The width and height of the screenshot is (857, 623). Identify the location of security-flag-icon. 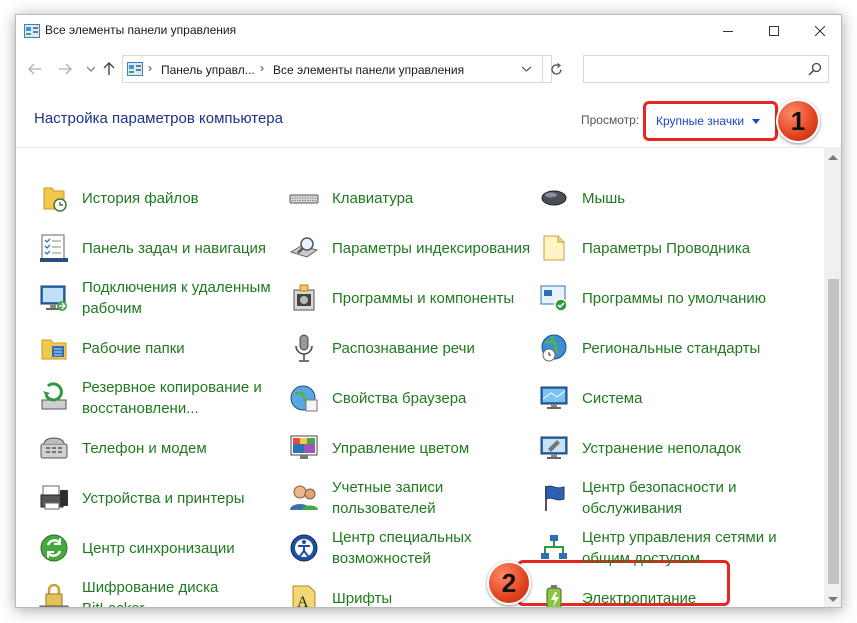
(554, 498).